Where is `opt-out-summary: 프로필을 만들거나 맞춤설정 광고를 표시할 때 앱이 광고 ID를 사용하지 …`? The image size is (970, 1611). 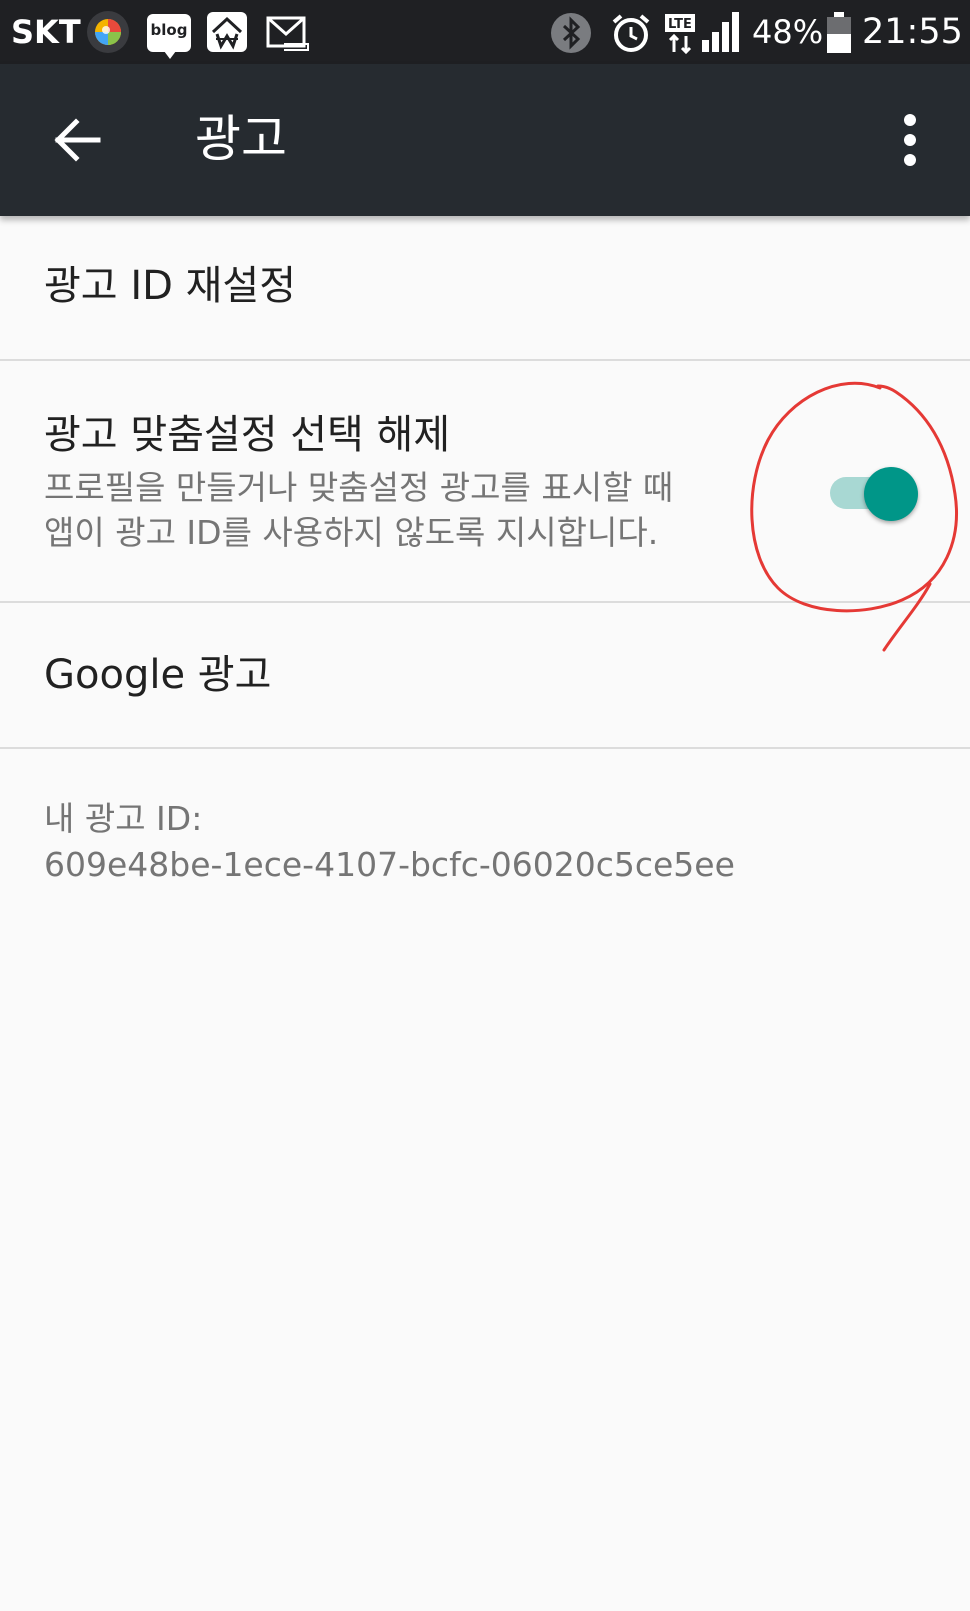 opt-out-summary: 프로필을 만들거나 맞춤설정 광고를 표시할 때 앱이 광고 ID를 사용하지 … is located at coordinates (400, 510).